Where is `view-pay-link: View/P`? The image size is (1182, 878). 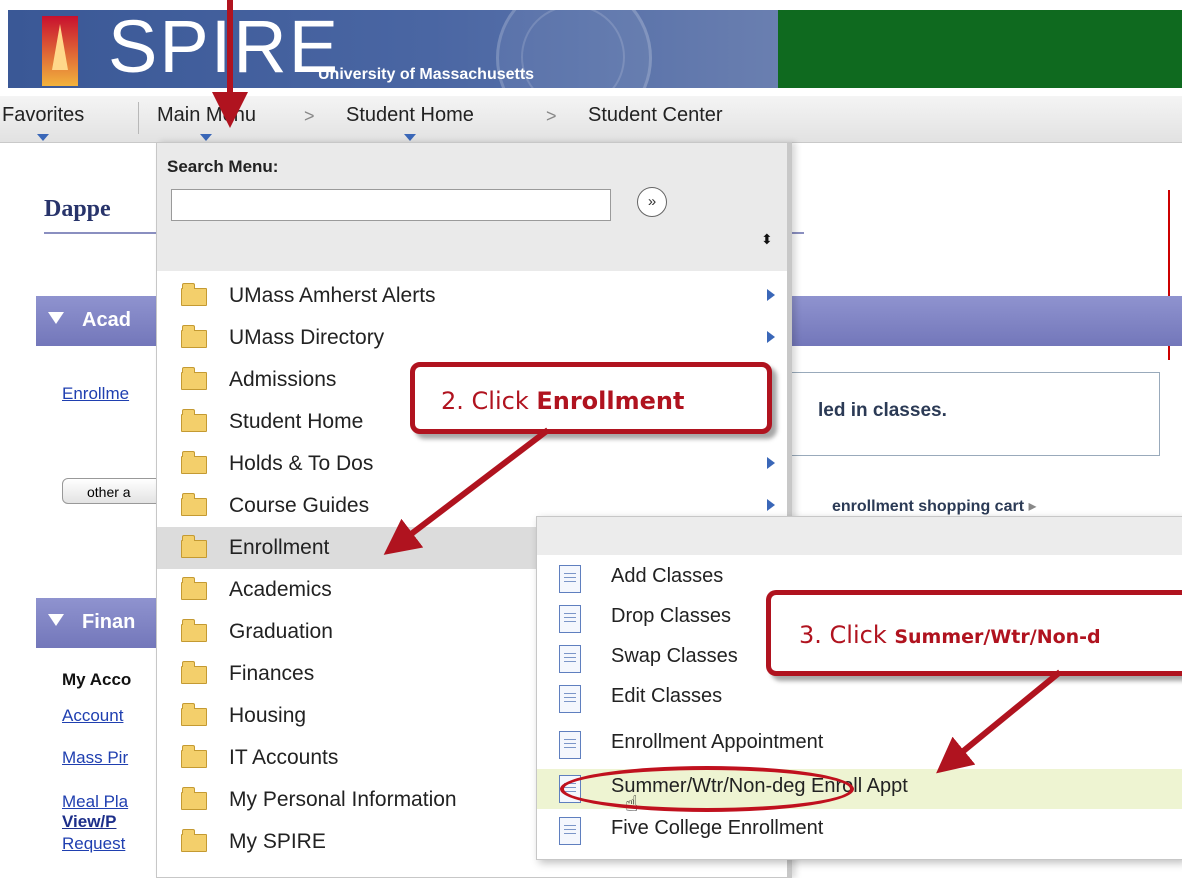 view-pay-link: View/P is located at coordinates (89, 822).